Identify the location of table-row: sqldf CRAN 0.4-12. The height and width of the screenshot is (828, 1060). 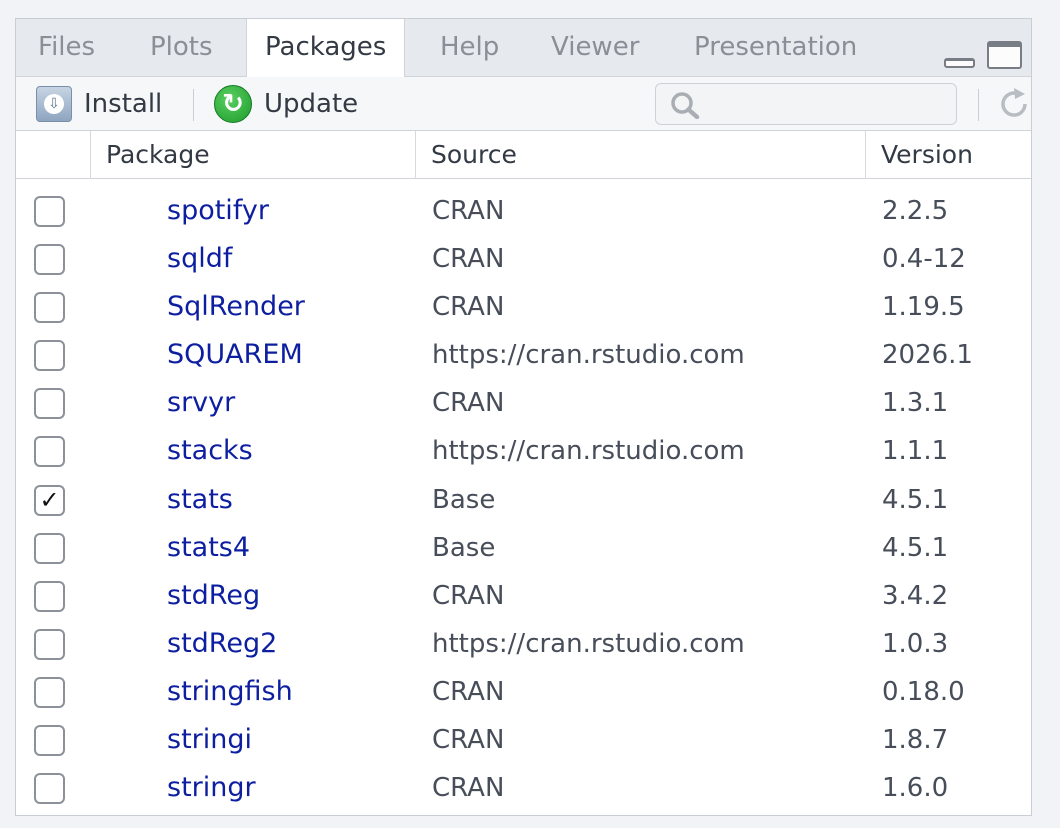
(523, 259).